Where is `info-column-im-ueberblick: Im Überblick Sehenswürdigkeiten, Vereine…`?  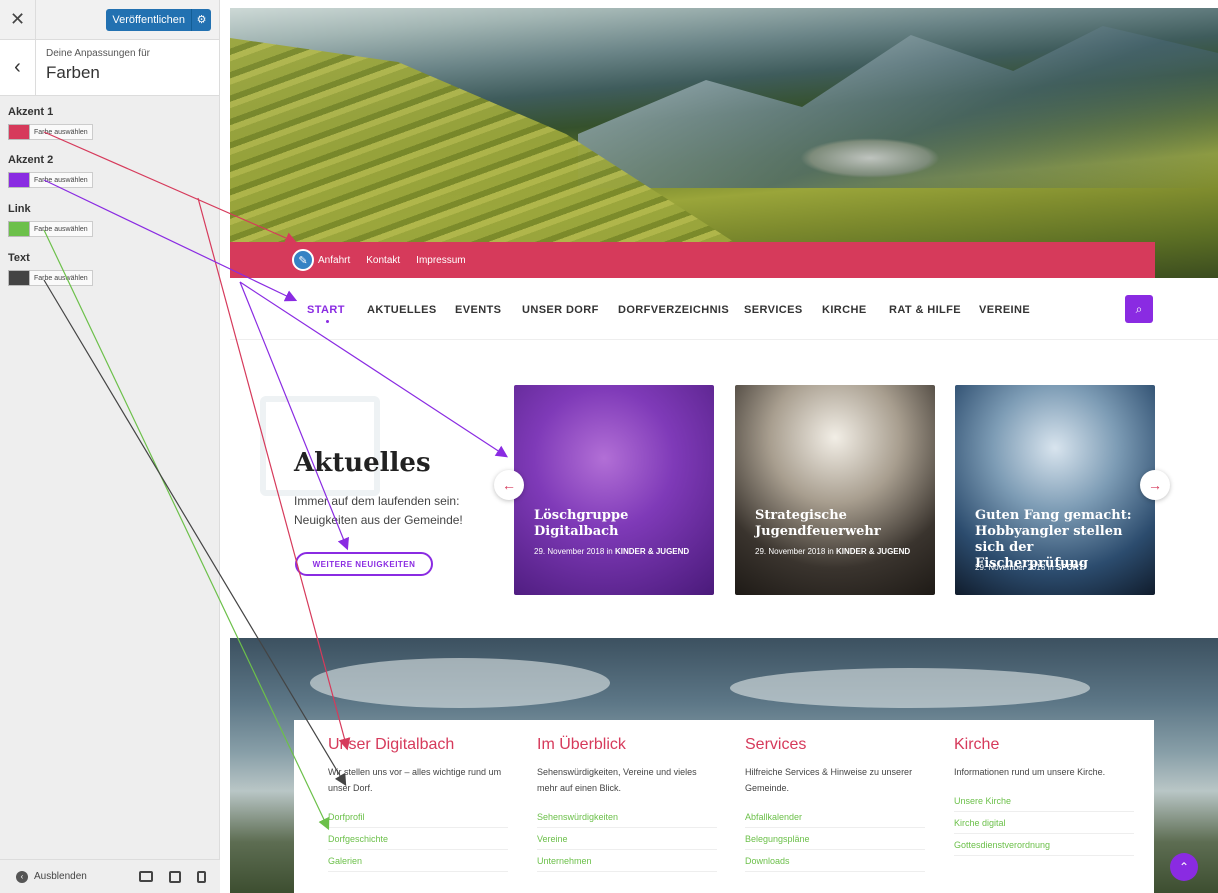
info-column-im-ueberblick: Im Überblick Sehenswürdigkeiten, Vereine… is located at coordinates (627, 804).